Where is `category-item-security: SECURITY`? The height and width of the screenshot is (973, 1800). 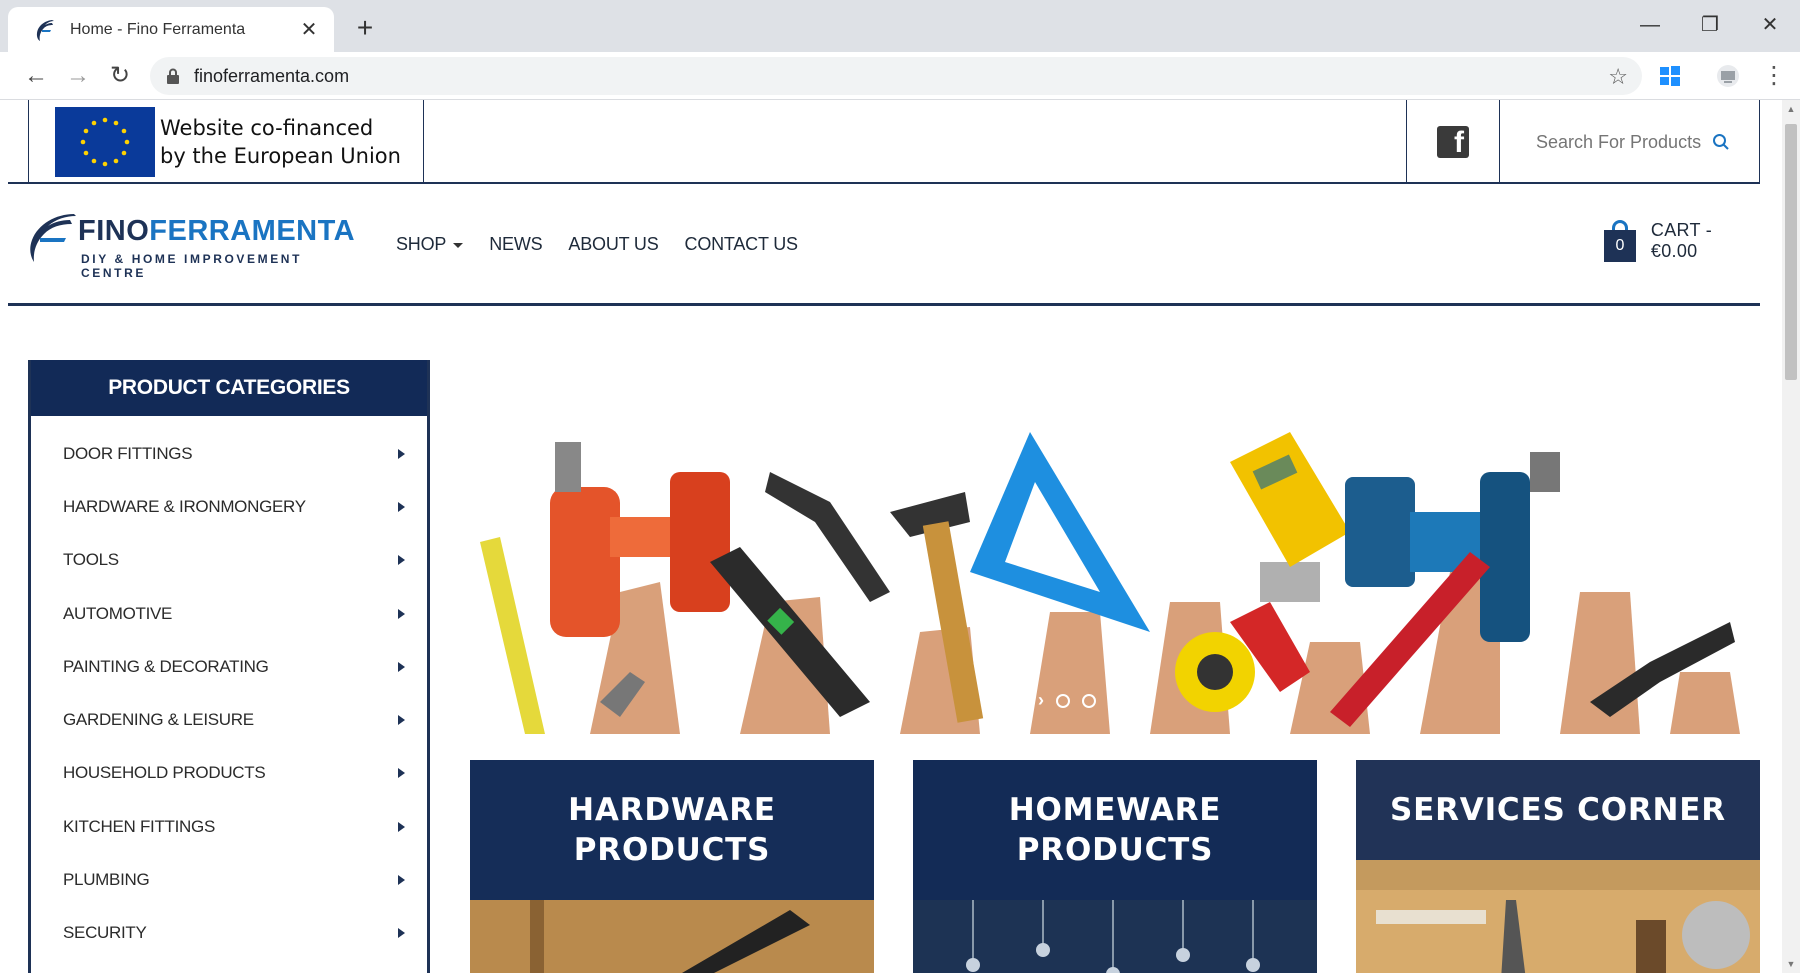 category-item-security: SECURITY is located at coordinates (229, 933).